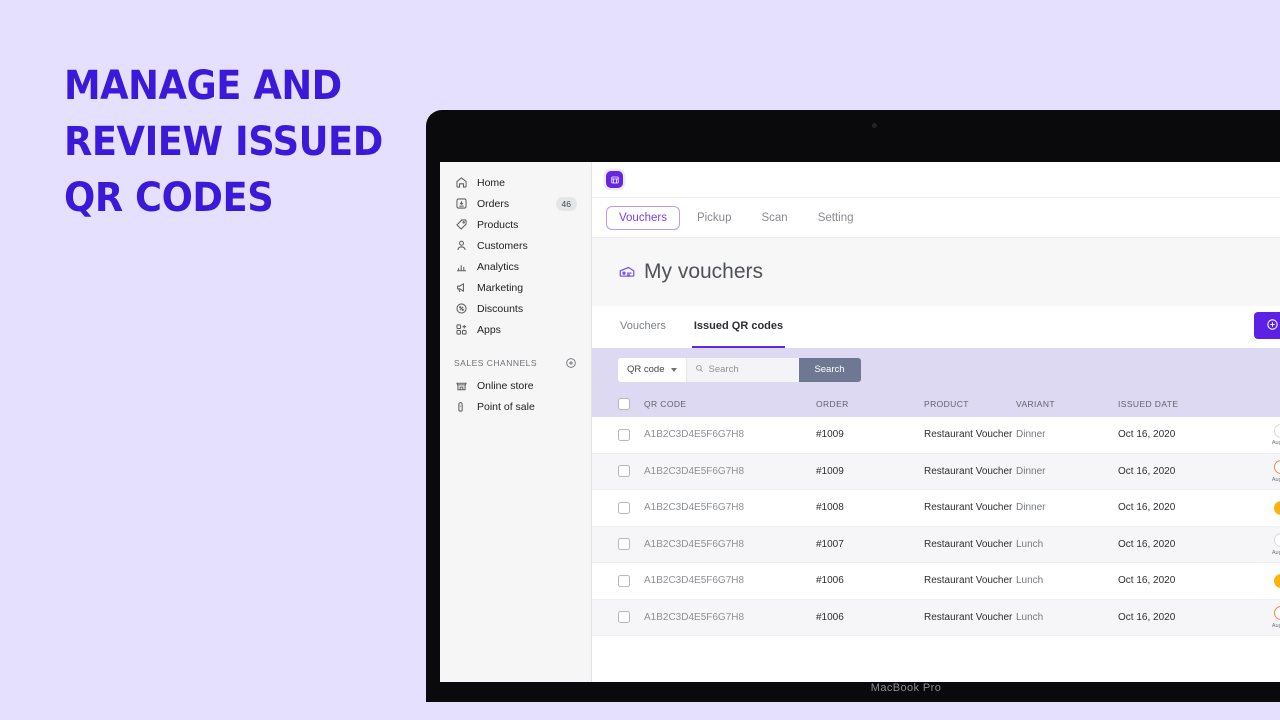 This screenshot has height=720, width=1280. Describe the element at coordinates (203, 86) in the screenshot. I see `headline-line-1: Manage and` at that location.